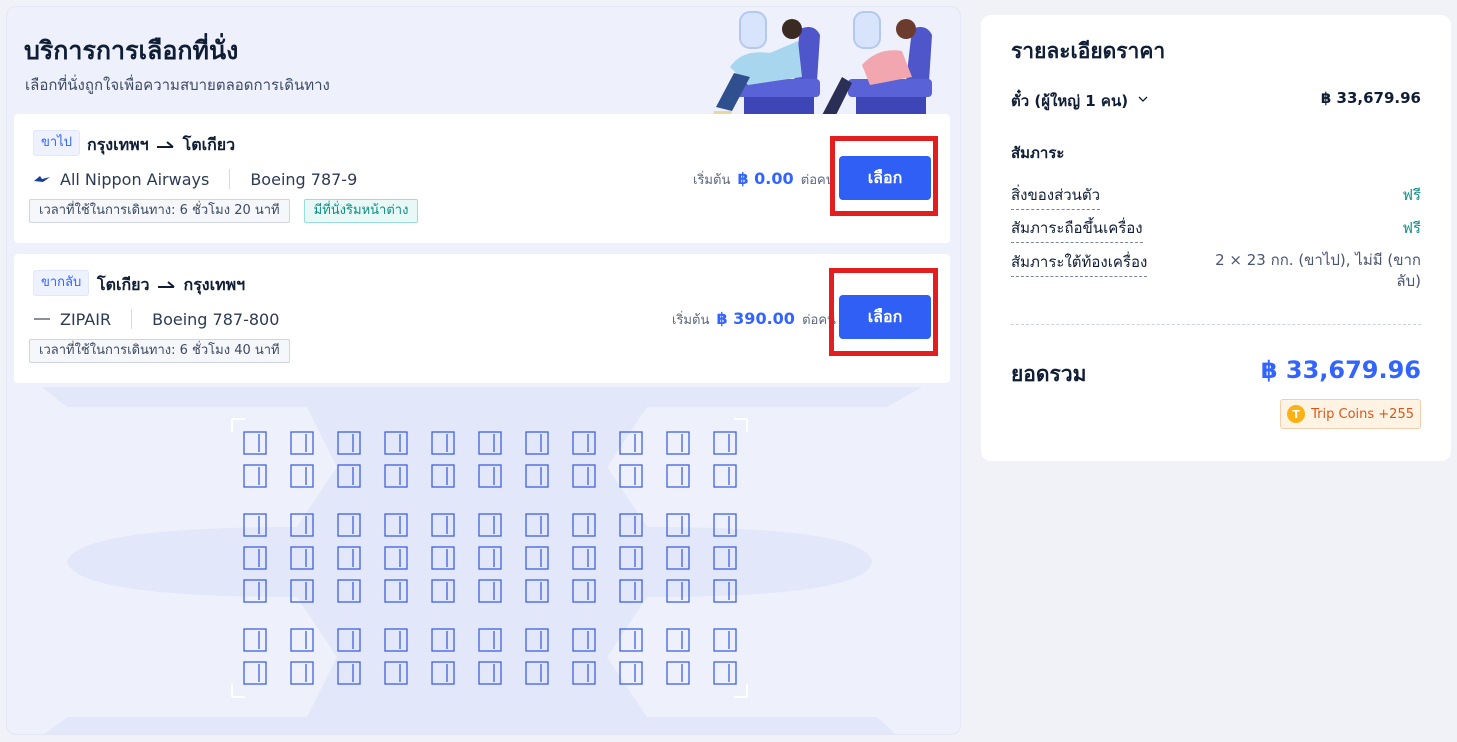  What do you see at coordinates (884, 176) in the screenshot?
I see `highlight-box-outbound` at bounding box center [884, 176].